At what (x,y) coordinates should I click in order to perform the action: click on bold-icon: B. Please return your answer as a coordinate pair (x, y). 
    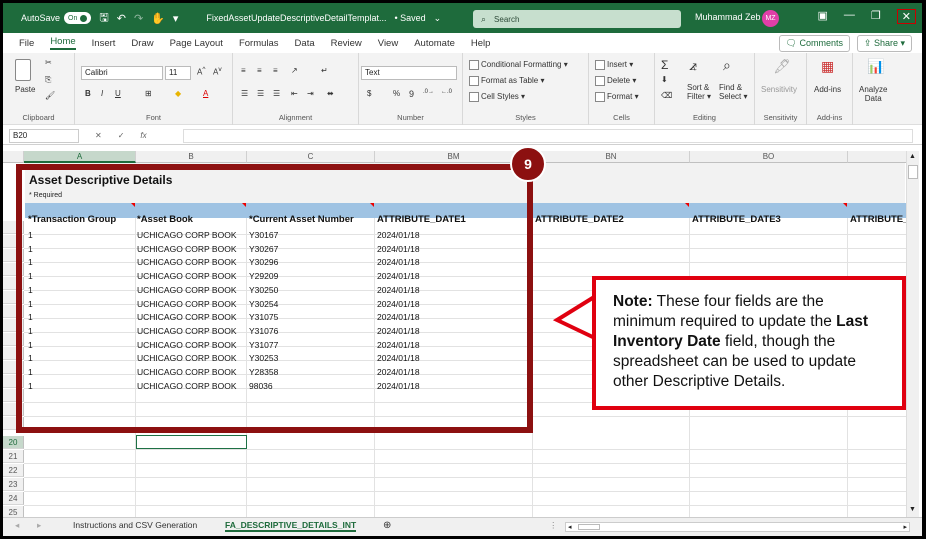
    Looking at the image, I should click on (88, 93).